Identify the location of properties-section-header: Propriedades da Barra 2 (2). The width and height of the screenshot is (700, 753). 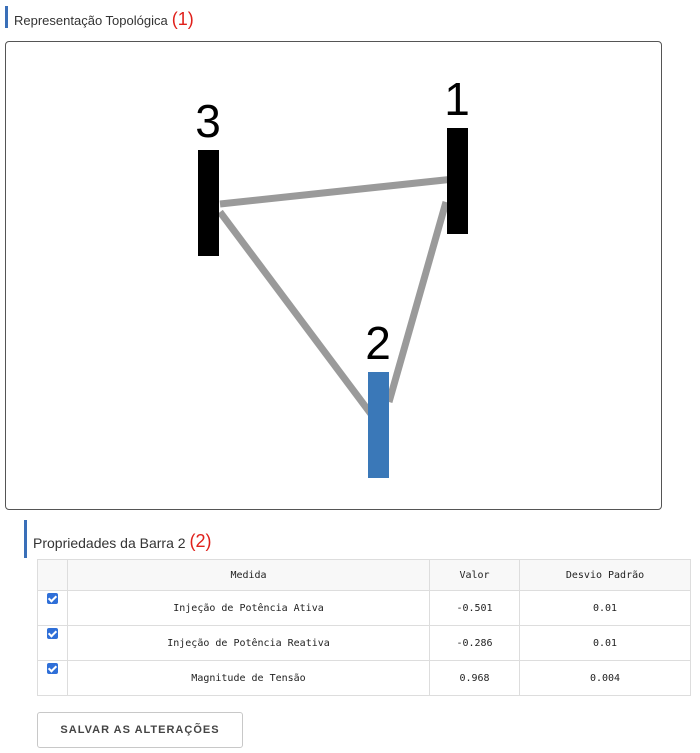
(118, 539).